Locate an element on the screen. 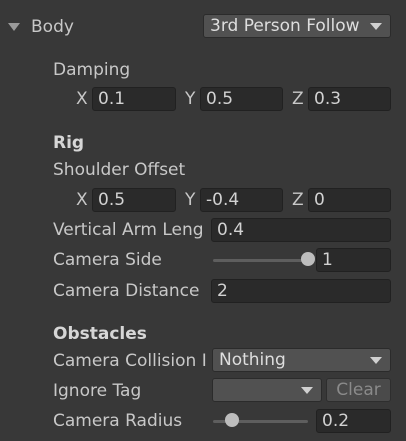 This screenshot has width=406, height=441. camera-side-slider-track is located at coordinates (260, 260).